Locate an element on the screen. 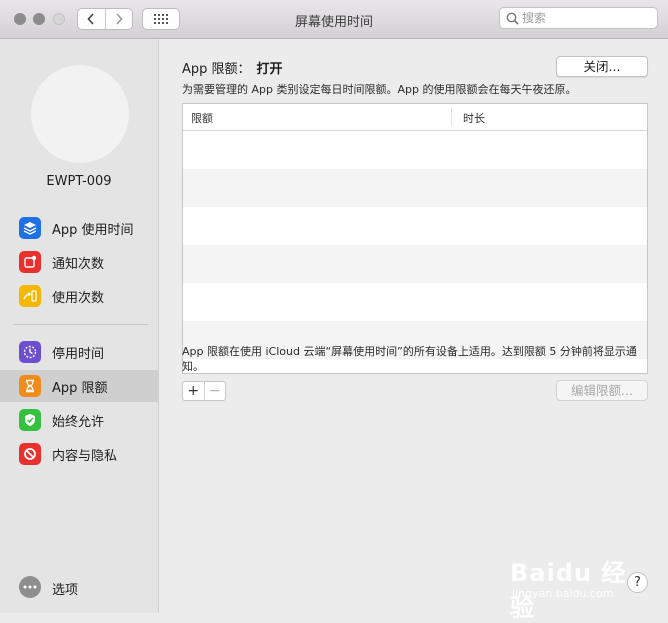 This screenshot has width=668, height=623. forward-button is located at coordinates (118, 19).